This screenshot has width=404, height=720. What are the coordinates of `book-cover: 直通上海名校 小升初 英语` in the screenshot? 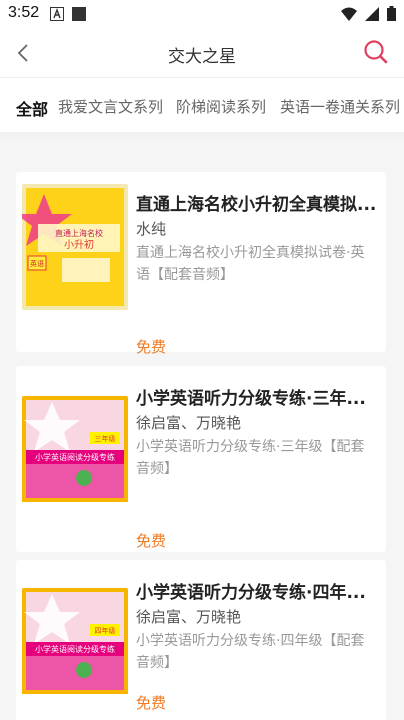 It's located at (75, 247).